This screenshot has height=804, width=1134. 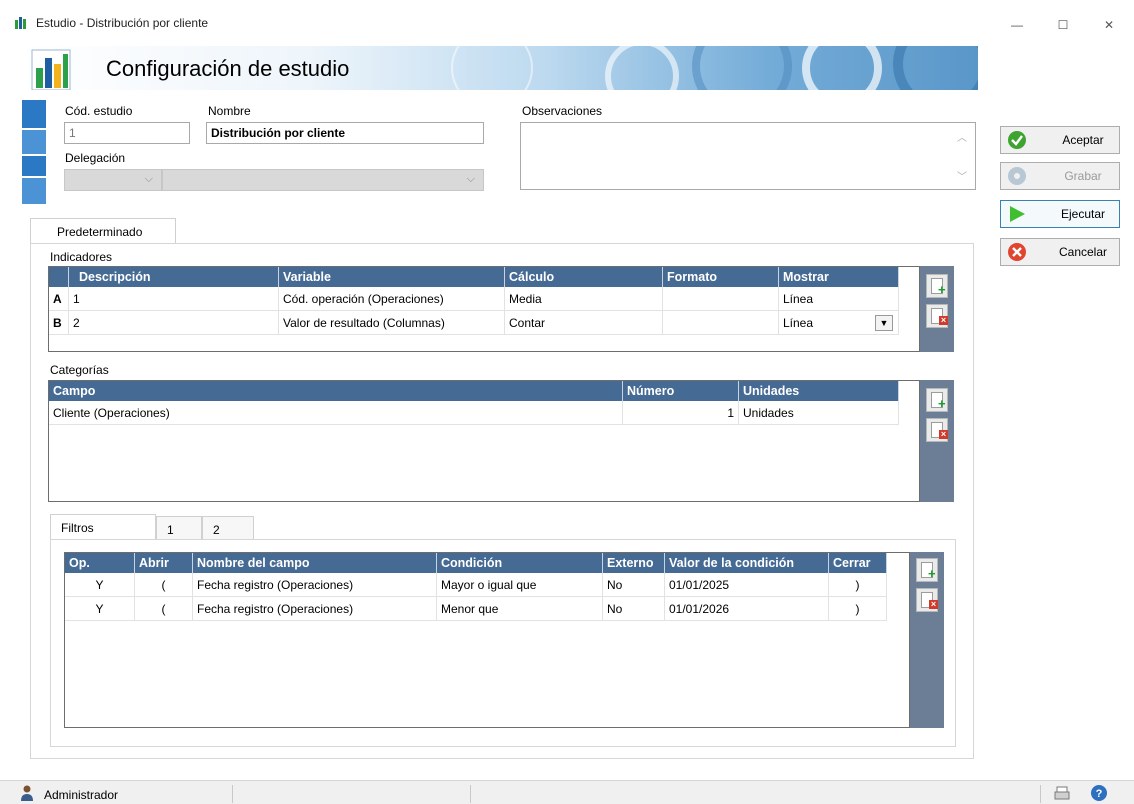 I want to click on col-condicion: Condición, so click(x=520, y=563).